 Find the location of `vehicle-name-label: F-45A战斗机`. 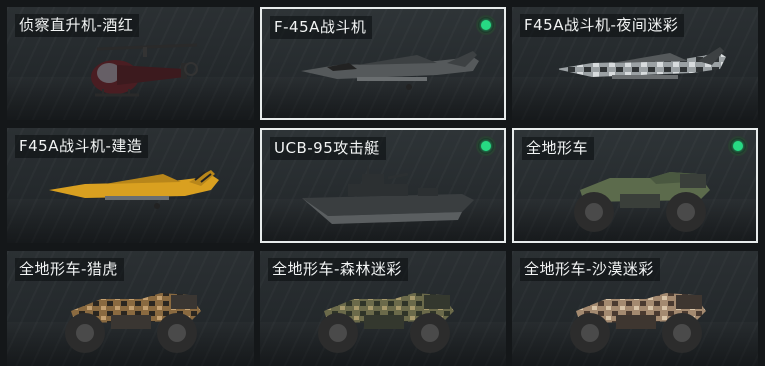

vehicle-name-label: F-45A战斗机 is located at coordinates (321, 27).